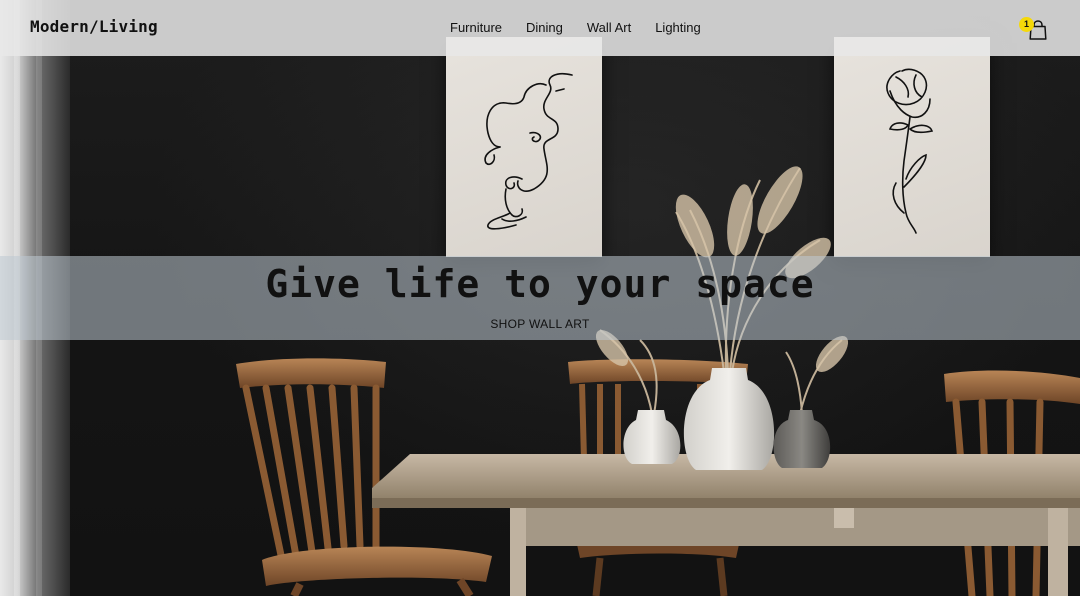  I want to click on shop-wall-art-link: SHOP WALL ART, so click(539, 324).